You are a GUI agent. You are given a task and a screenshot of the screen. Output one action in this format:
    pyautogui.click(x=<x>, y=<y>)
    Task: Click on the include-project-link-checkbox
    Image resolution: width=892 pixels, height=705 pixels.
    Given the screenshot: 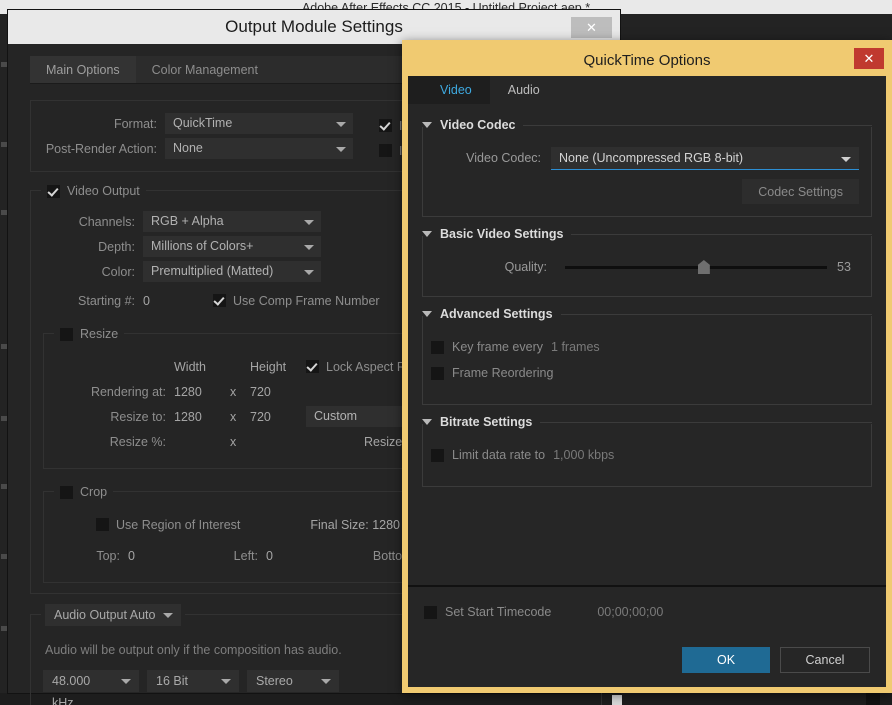 What is the action you would take?
    pyautogui.click(x=385, y=125)
    